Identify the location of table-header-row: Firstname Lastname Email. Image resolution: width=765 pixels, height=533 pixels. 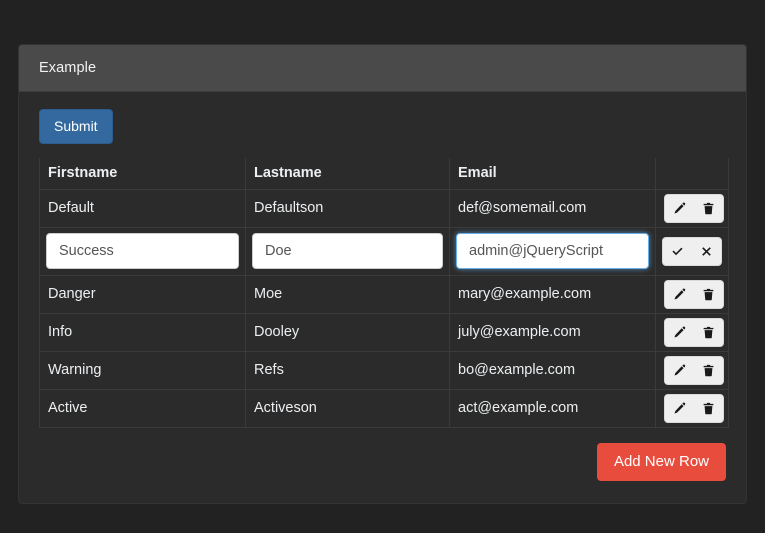
(384, 174).